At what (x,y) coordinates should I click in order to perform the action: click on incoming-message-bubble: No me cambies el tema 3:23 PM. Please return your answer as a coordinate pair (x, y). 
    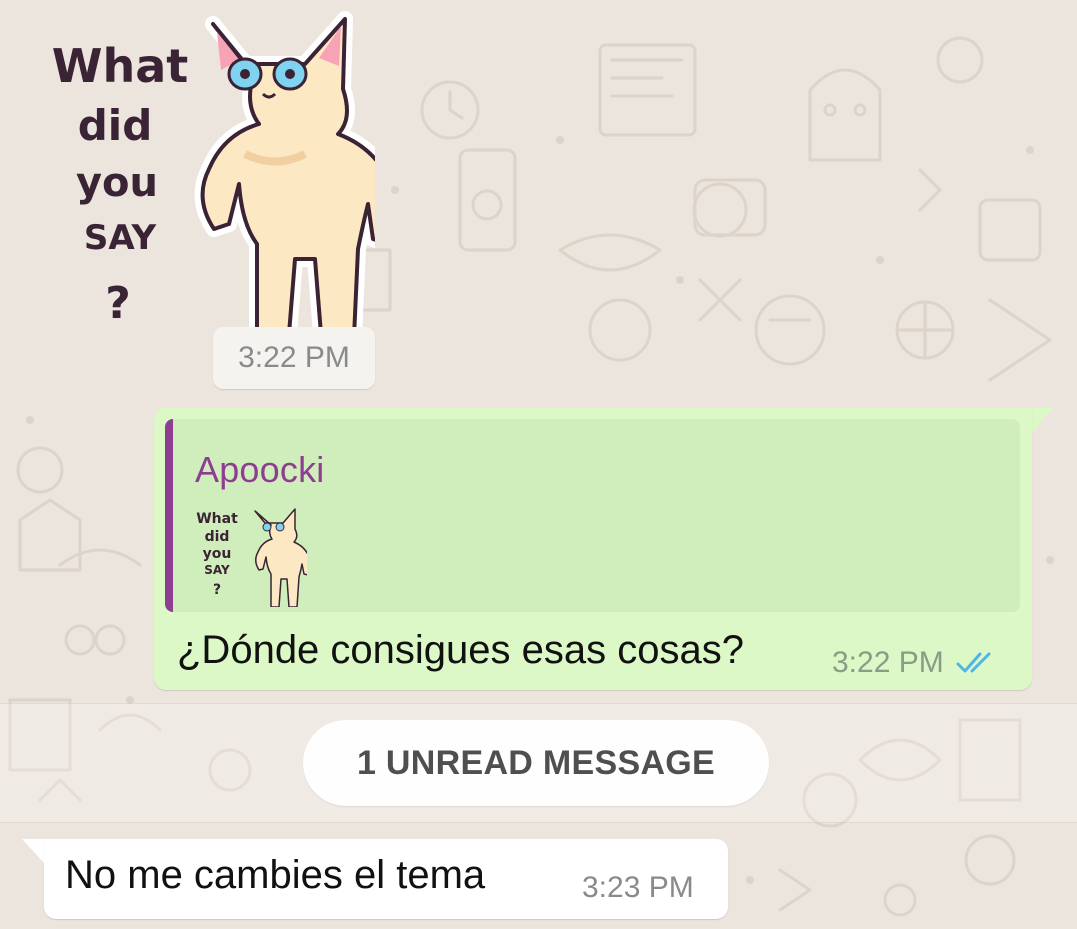
    Looking at the image, I should click on (386, 879).